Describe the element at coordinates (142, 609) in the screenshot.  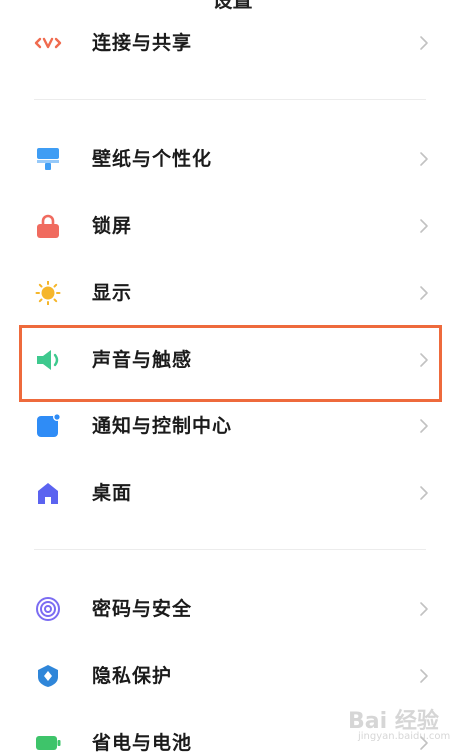
I see `settings-item-label: 密码与安全` at that location.